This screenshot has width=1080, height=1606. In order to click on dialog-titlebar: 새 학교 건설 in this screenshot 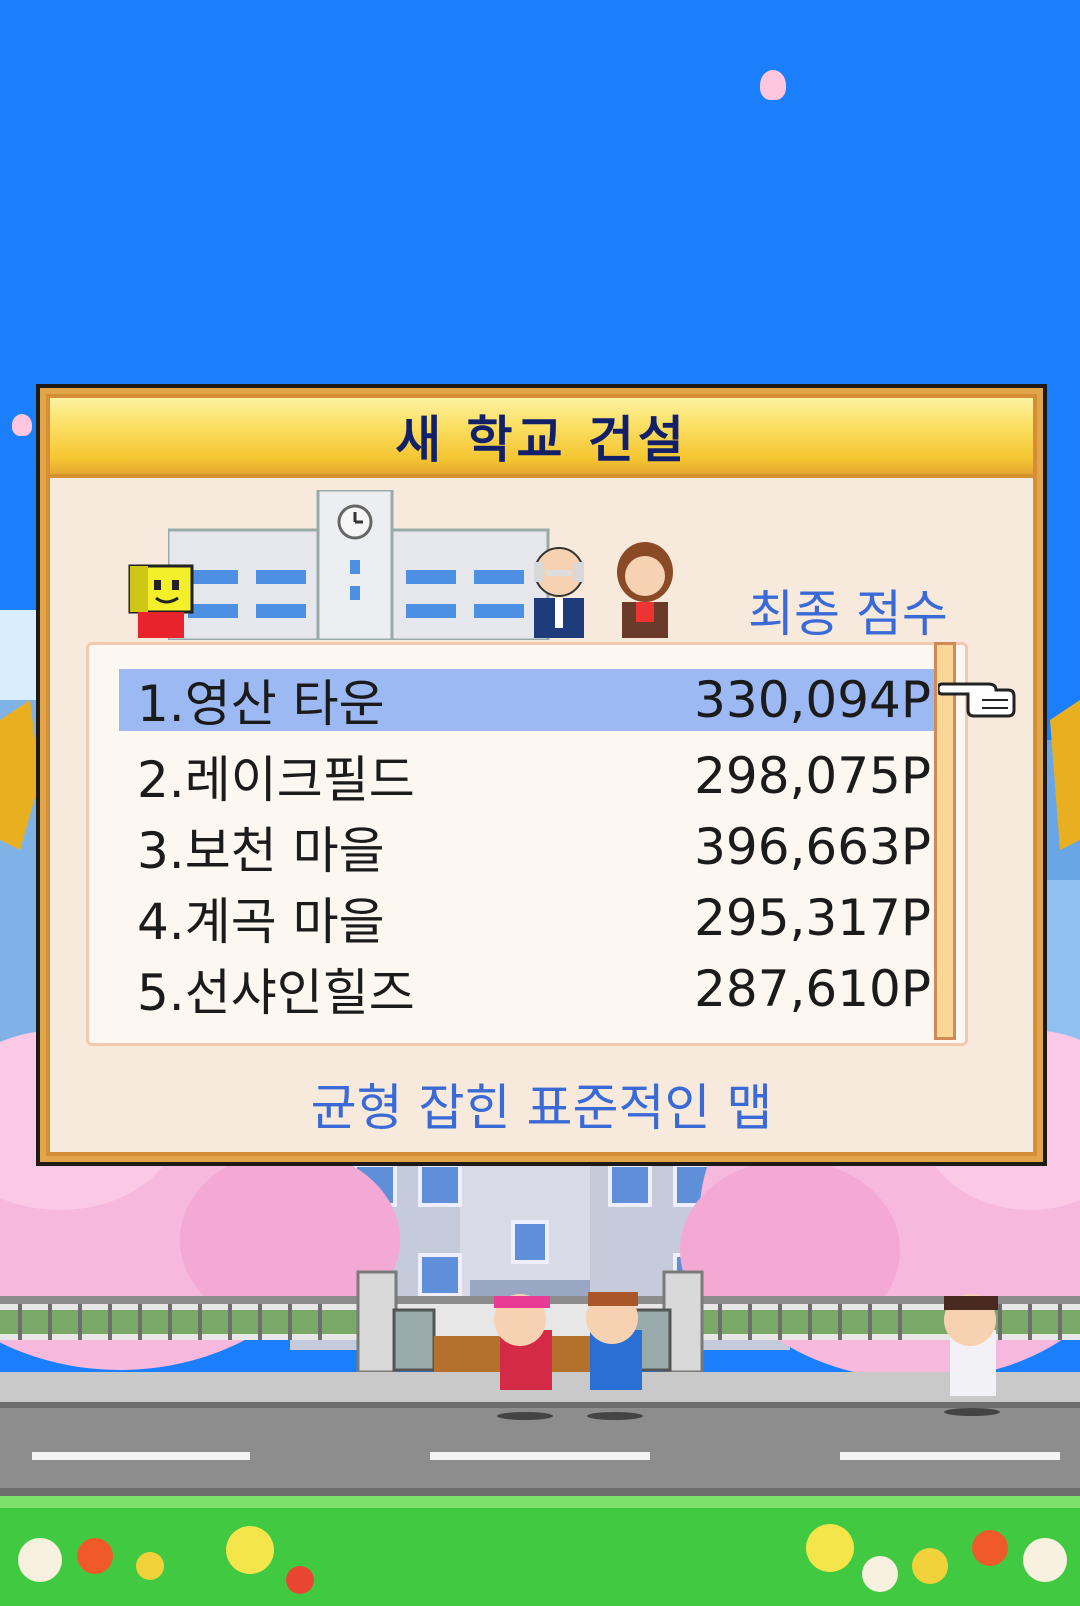, I will do `click(541, 438)`.